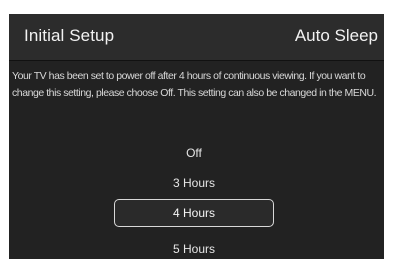 The image size is (393, 259). Describe the element at coordinates (194, 213) in the screenshot. I see `option-4-hours: 4 Hours` at that location.